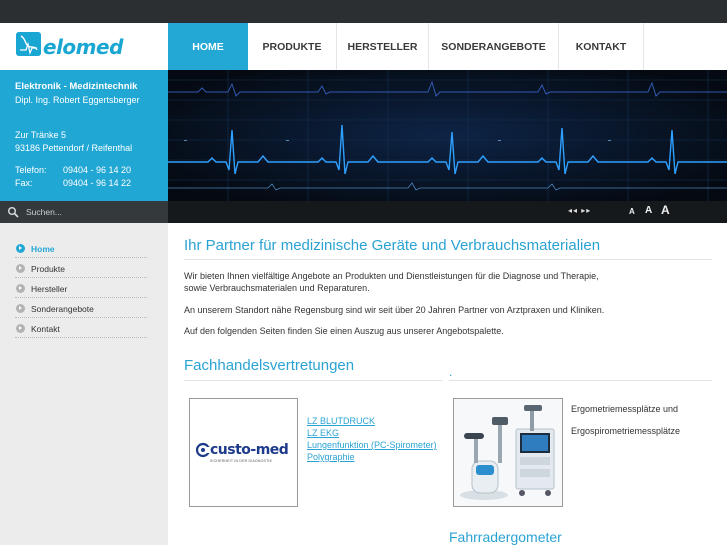 The width and height of the screenshot is (727, 545). What do you see at coordinates (24, 183) in the screenshot?
I see `fax-label: Fax:` at bounding box center [24, 183].